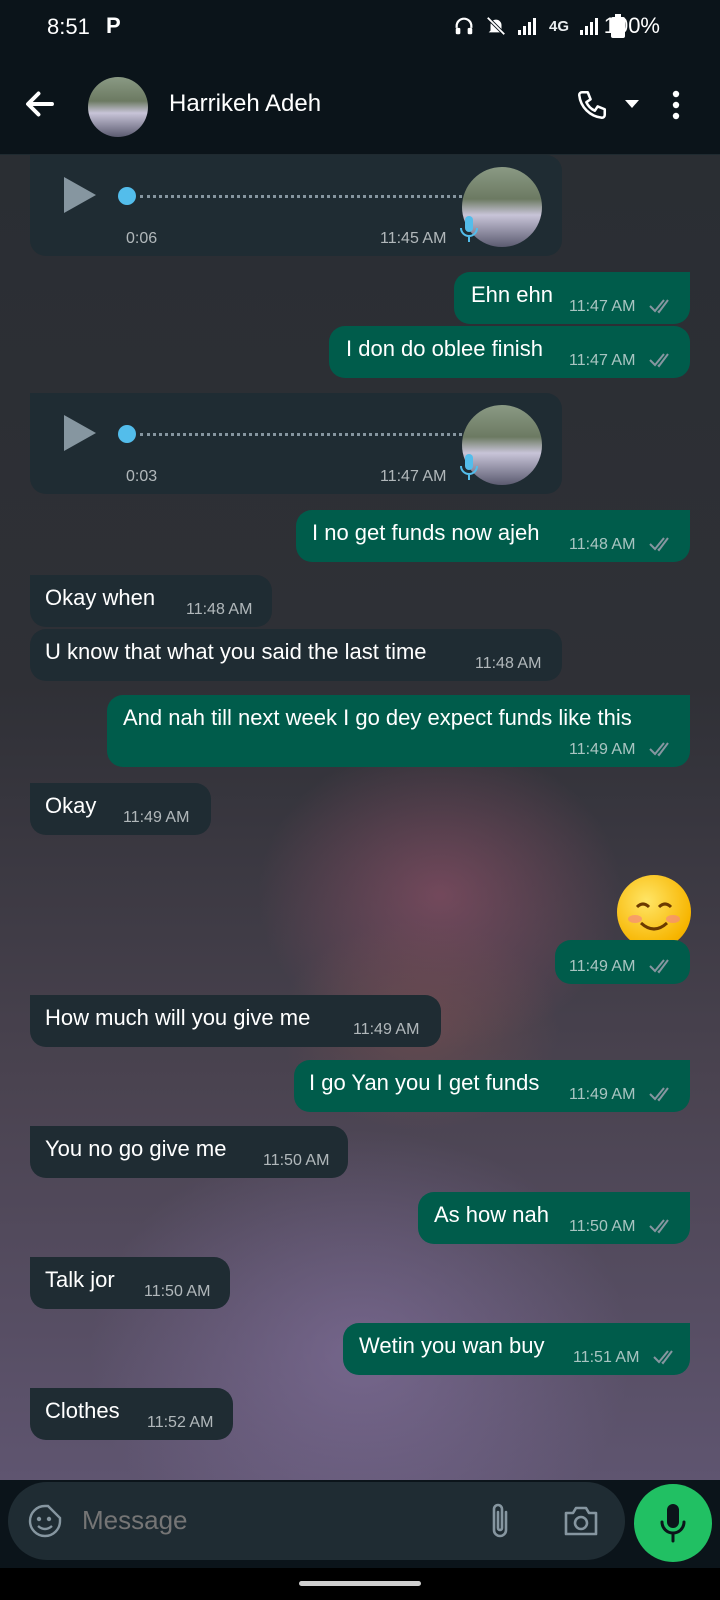 Image resolution: width=720 pixels, height=1600 pixels. Describe the element at coordinates (130, 1283) in the screenshot. I see `incoming-message: Talk jor 11:50 AM` at that location.